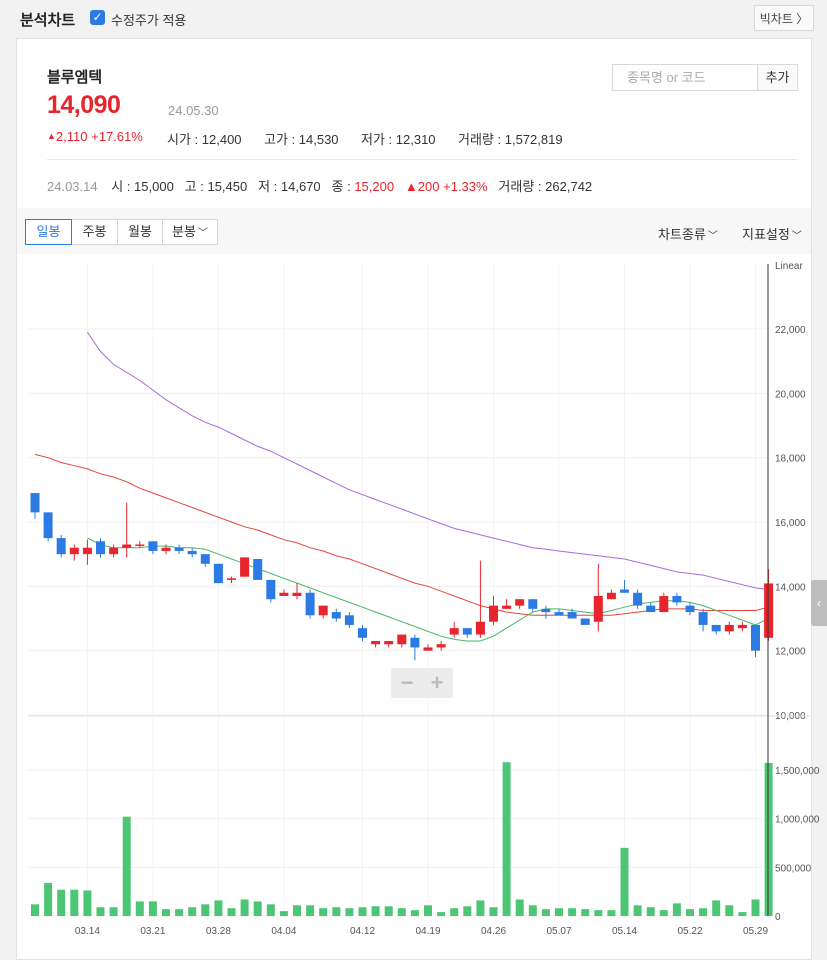  Describe the element at coordinates (193, 110) in the screenshot. I see `price-date: 24.05.30` at that location.